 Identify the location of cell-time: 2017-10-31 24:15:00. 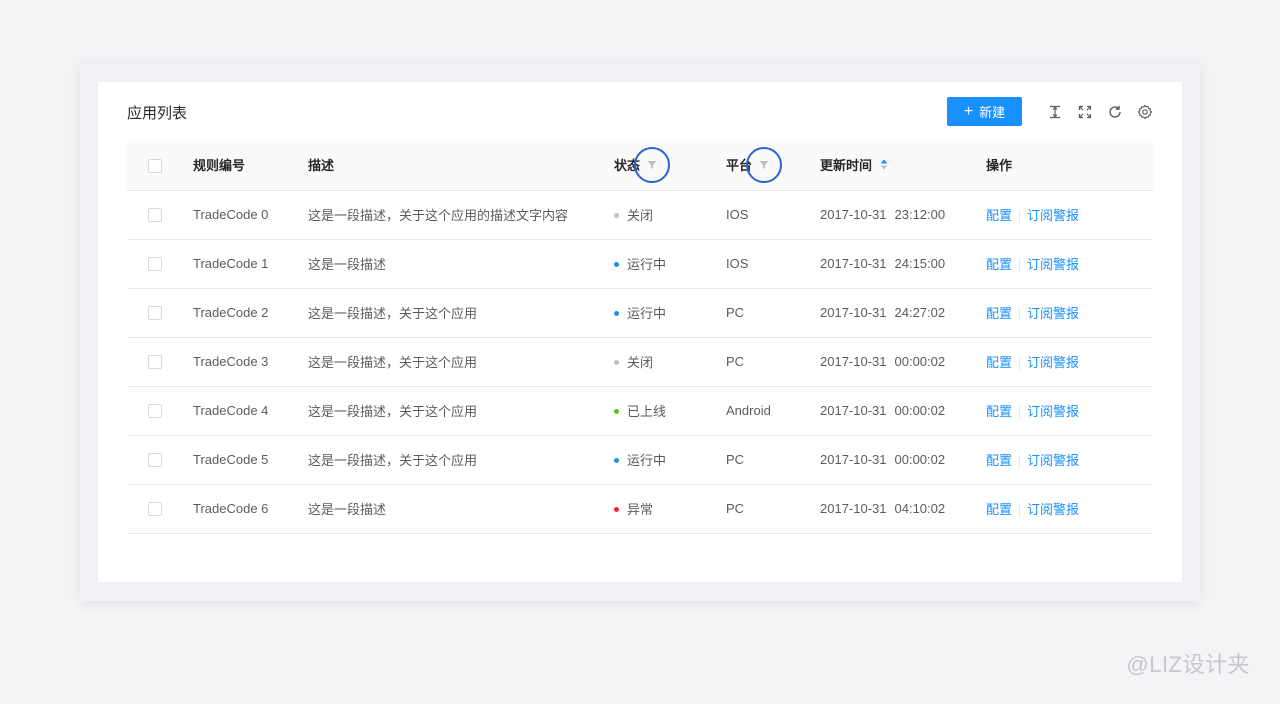
(903, 264).